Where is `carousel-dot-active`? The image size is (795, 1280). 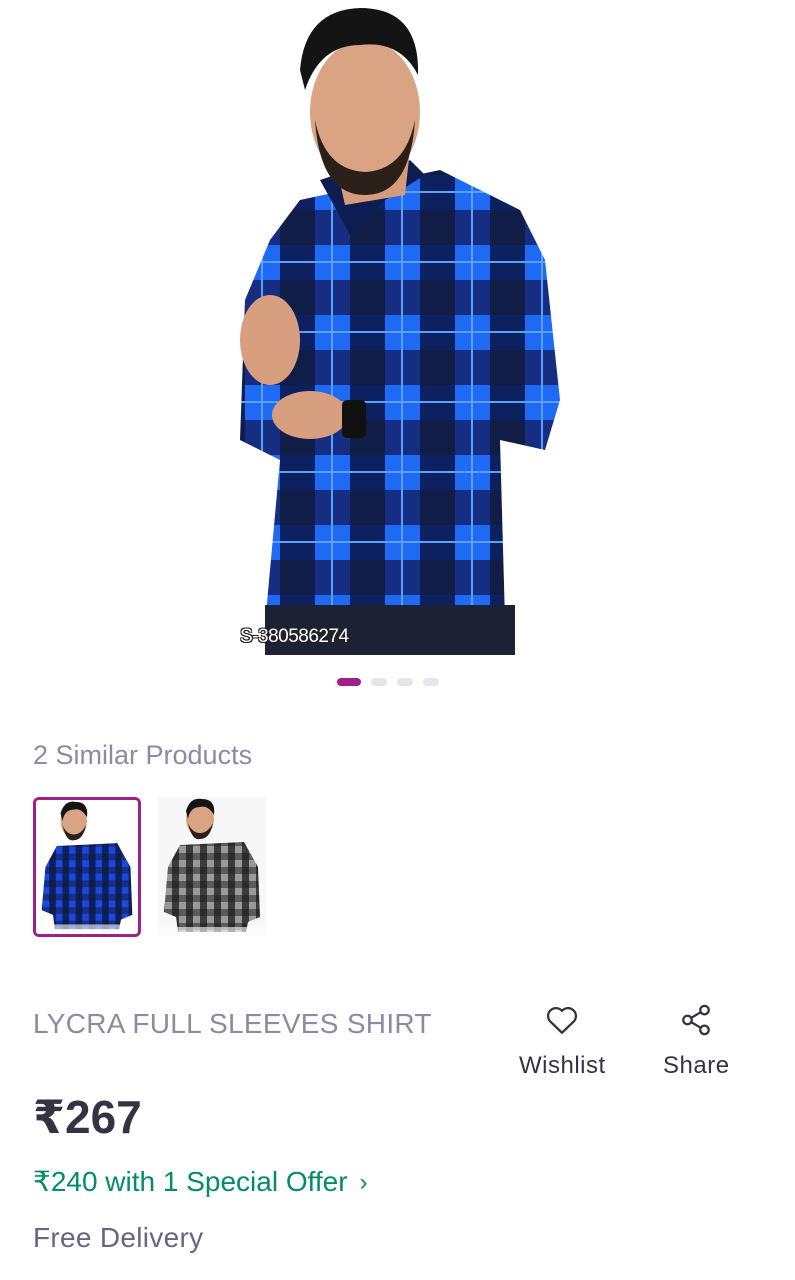
carousel-dot-active is located at coordinates (349, 682).